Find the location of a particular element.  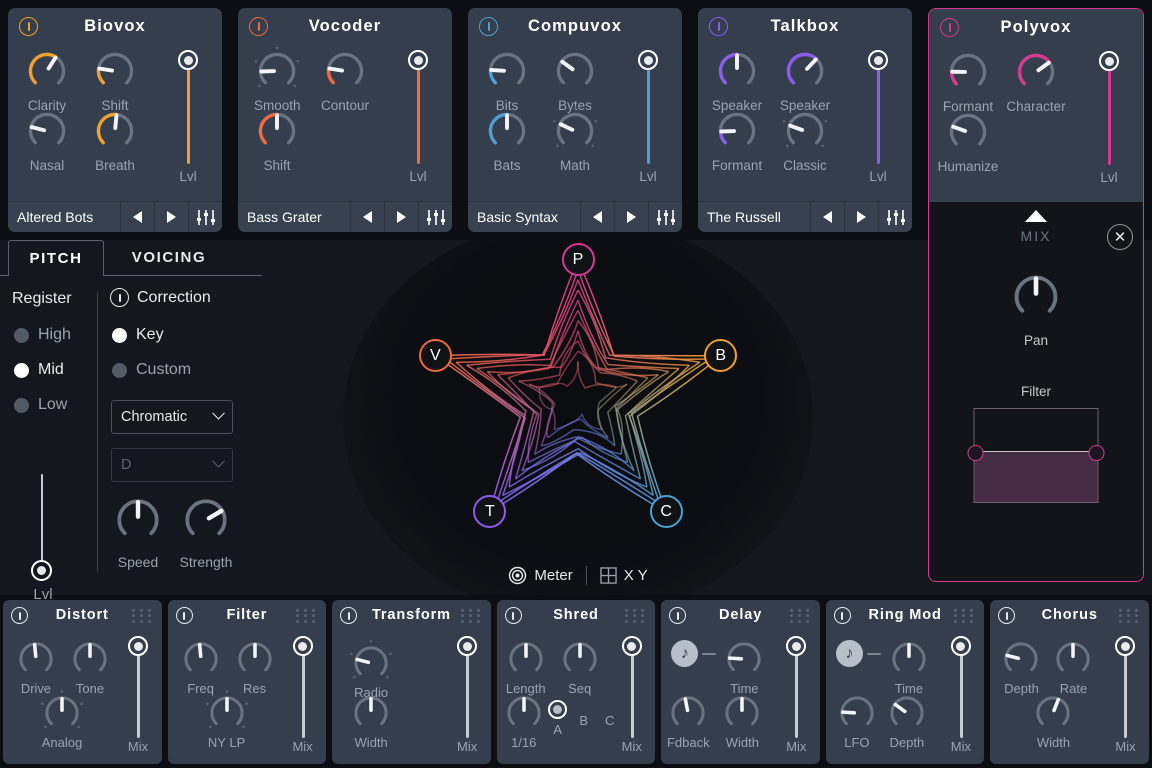

knob-drive: Drive is located at coordinates (36, 667).